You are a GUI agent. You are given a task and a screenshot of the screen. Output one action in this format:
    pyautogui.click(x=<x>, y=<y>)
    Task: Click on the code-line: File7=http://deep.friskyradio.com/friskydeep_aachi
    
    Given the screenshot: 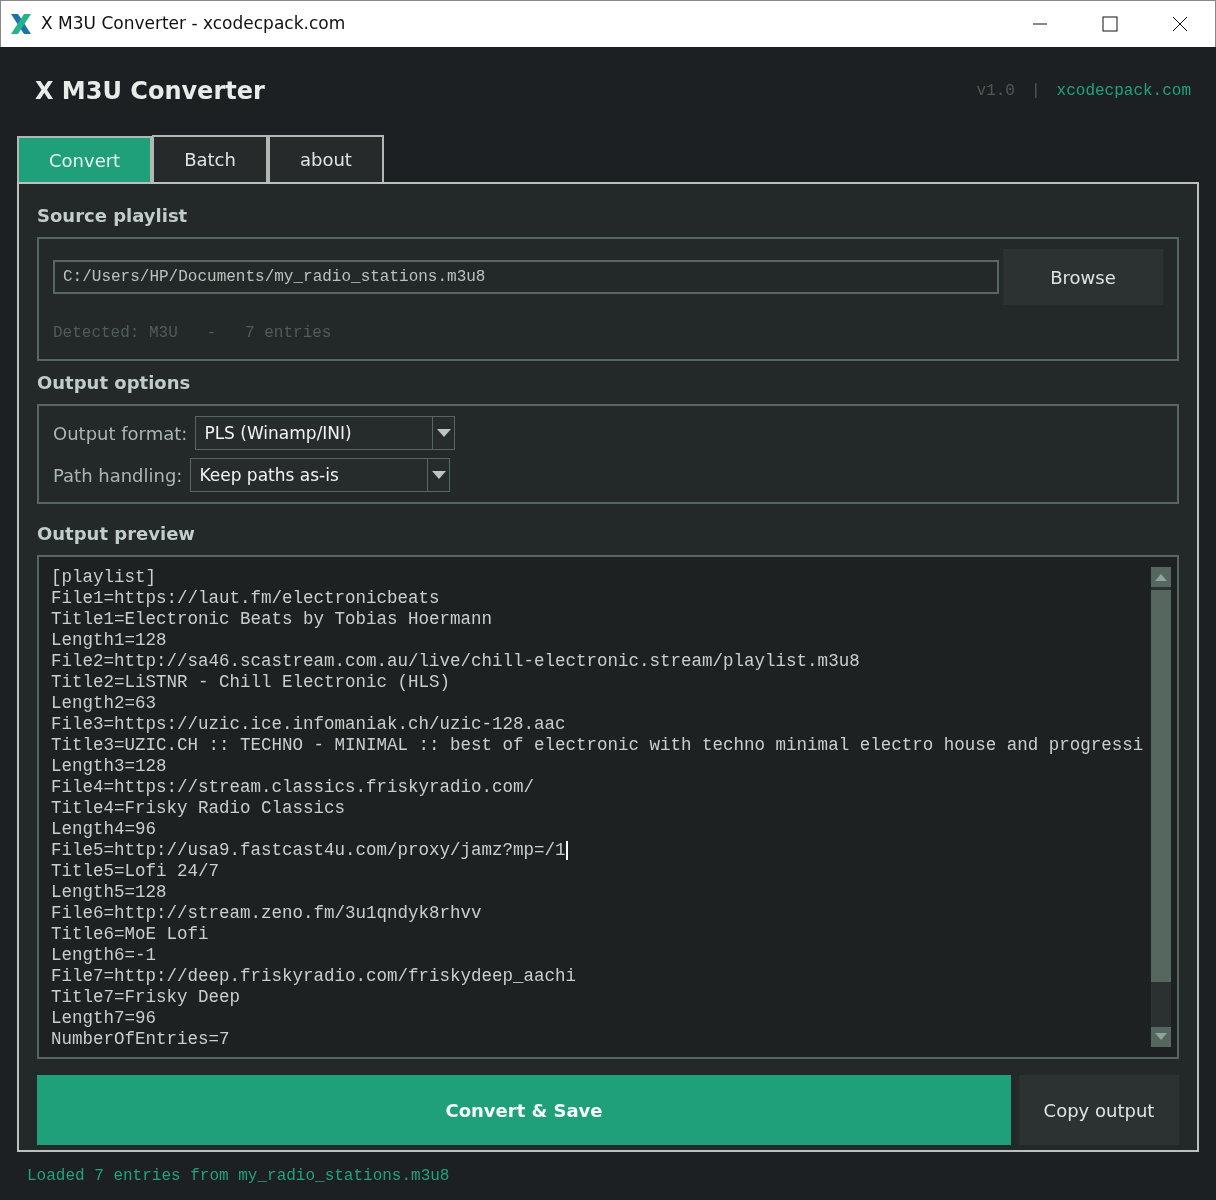 What is the action you would take?
    pyautogui.click(x=314, y=976)
    